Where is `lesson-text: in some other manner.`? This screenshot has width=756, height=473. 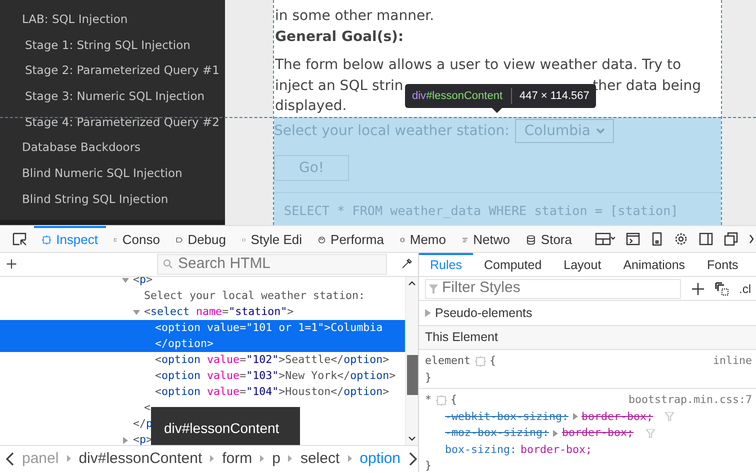
lesson-text: in some other manner. is located at coordinates (355, 16).